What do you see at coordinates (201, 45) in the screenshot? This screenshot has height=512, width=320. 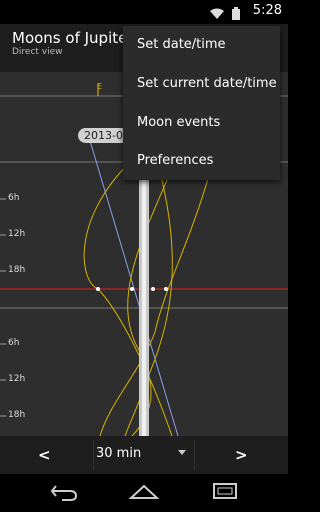 I see `menu-item-set-date-time: Set date/time` at bounding box center [201, 45].